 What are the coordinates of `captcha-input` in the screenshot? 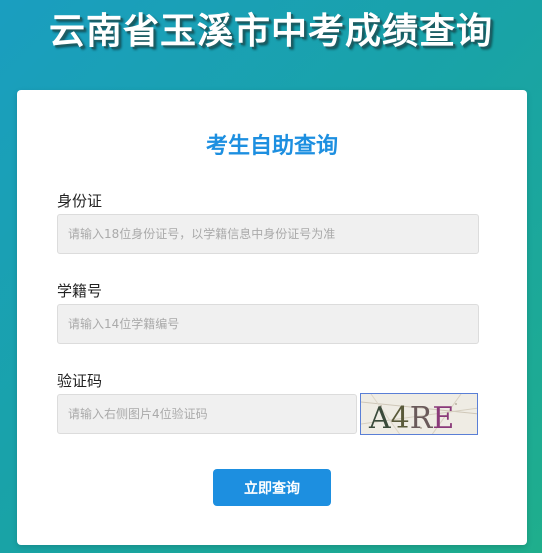 It's located at (207, 414).